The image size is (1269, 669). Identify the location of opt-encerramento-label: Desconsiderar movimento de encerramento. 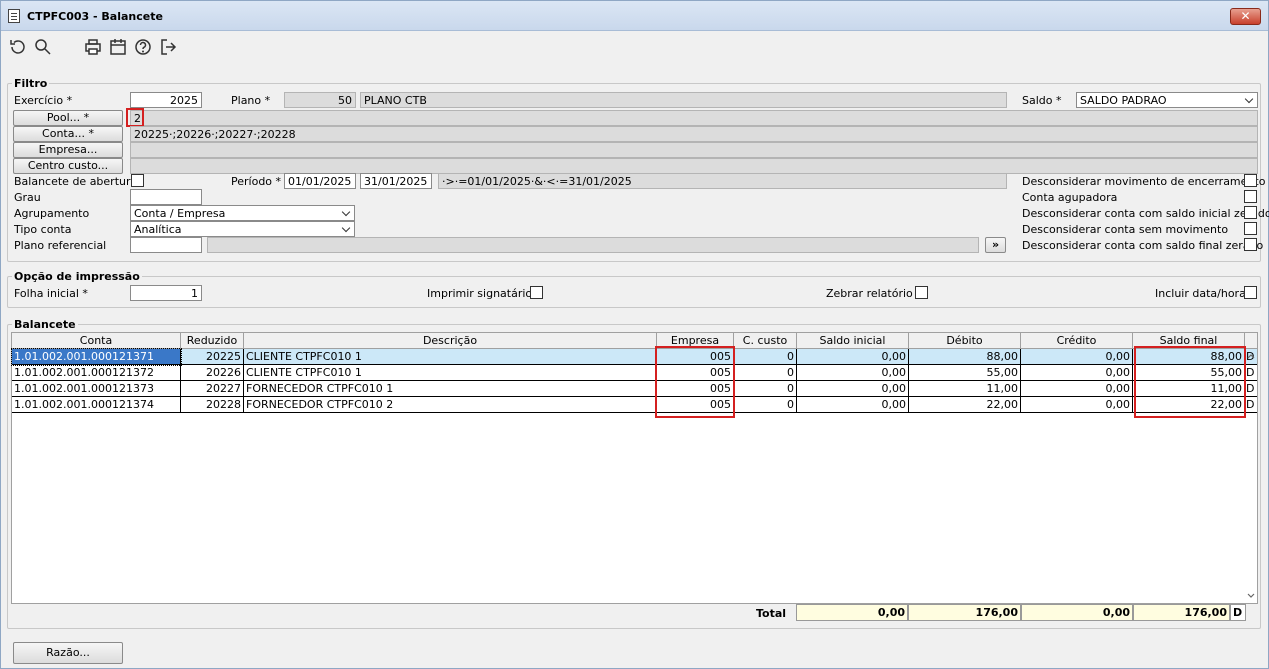
(1144, 181).